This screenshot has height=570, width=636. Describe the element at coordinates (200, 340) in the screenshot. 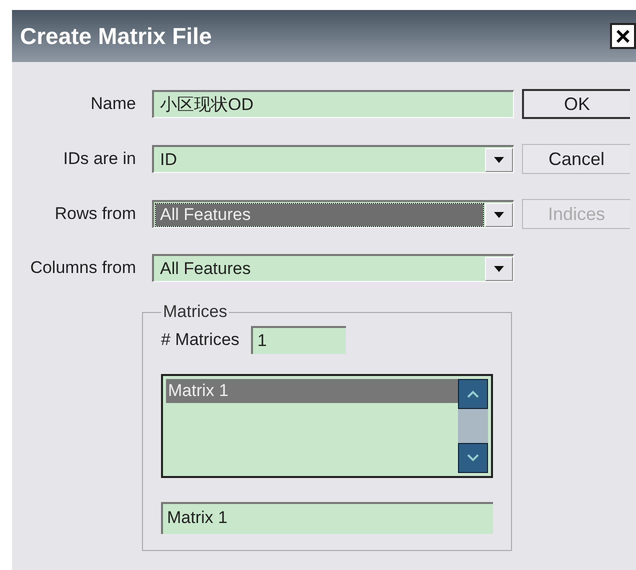

I see `field-label: # Matrices` at that location.